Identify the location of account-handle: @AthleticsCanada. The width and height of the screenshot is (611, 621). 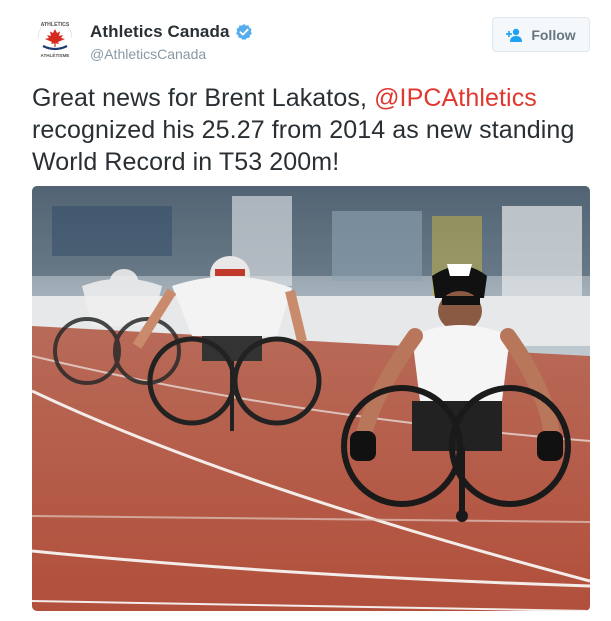
(148, 54).